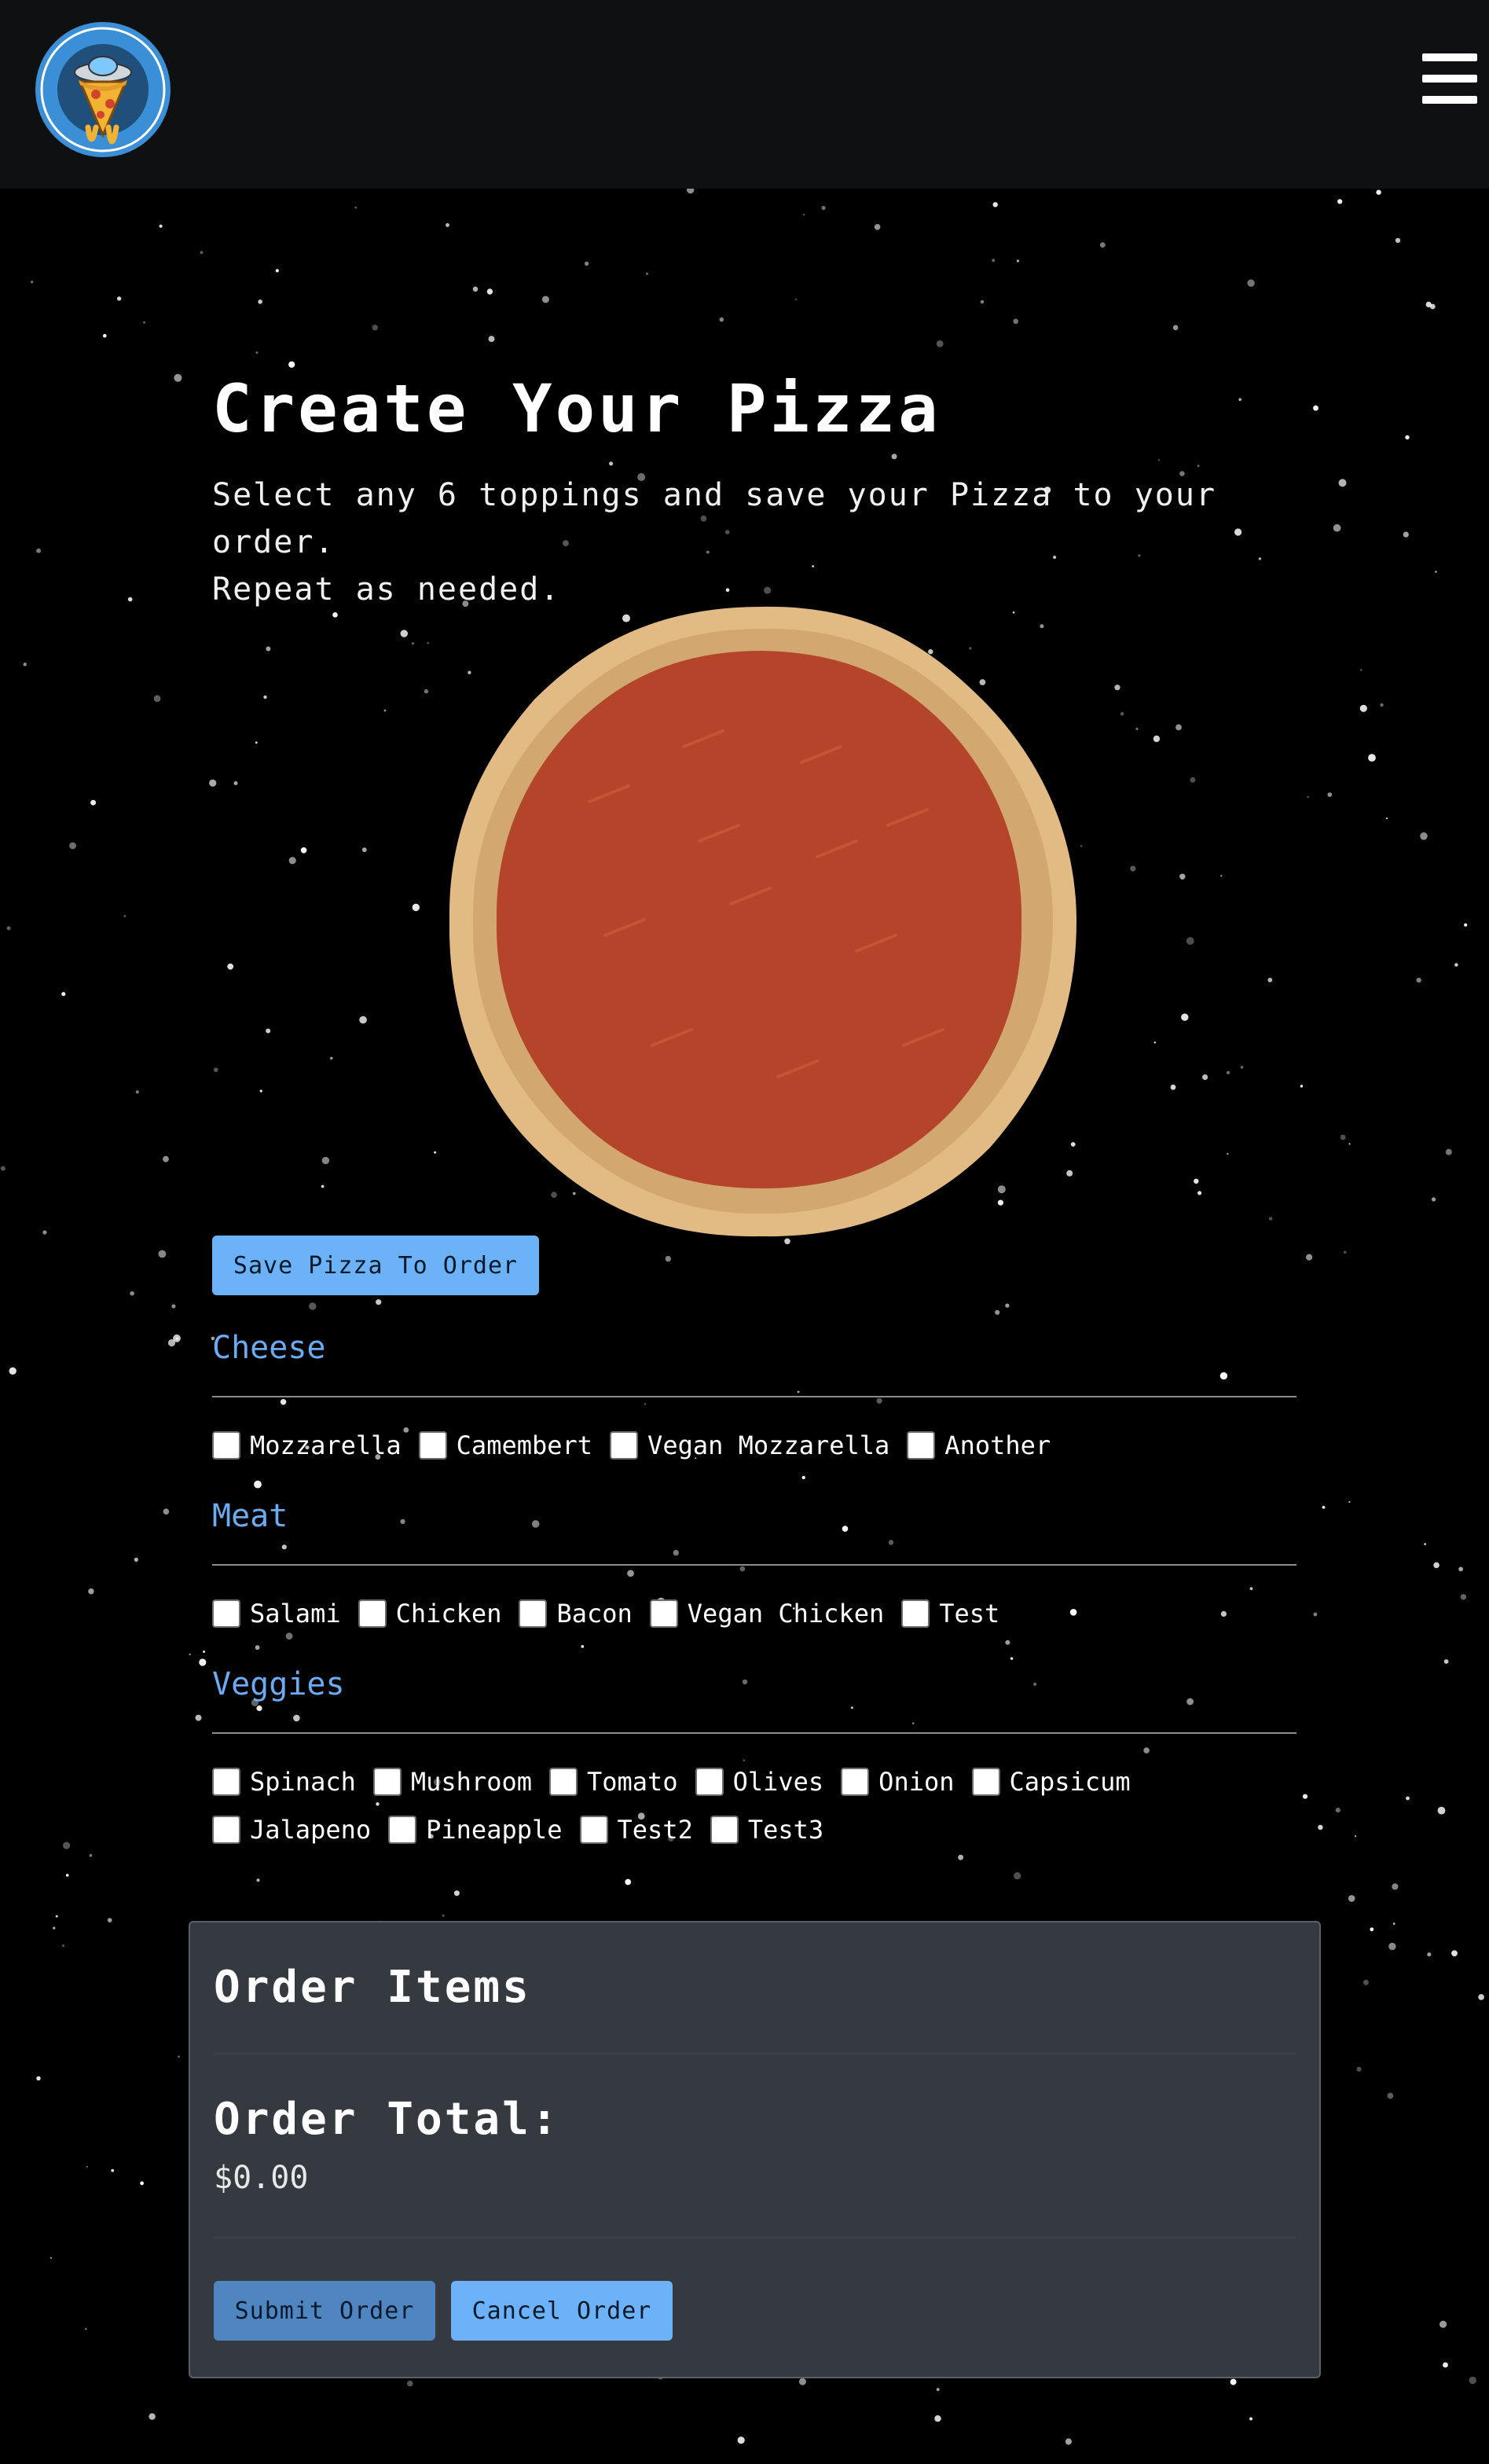 Image resolution: width=1489 pixels, height=2464 pixels. Describe the element at coordinates (1449, 78) in the screenshot. I see `menu-hamburger-icon` at that location.